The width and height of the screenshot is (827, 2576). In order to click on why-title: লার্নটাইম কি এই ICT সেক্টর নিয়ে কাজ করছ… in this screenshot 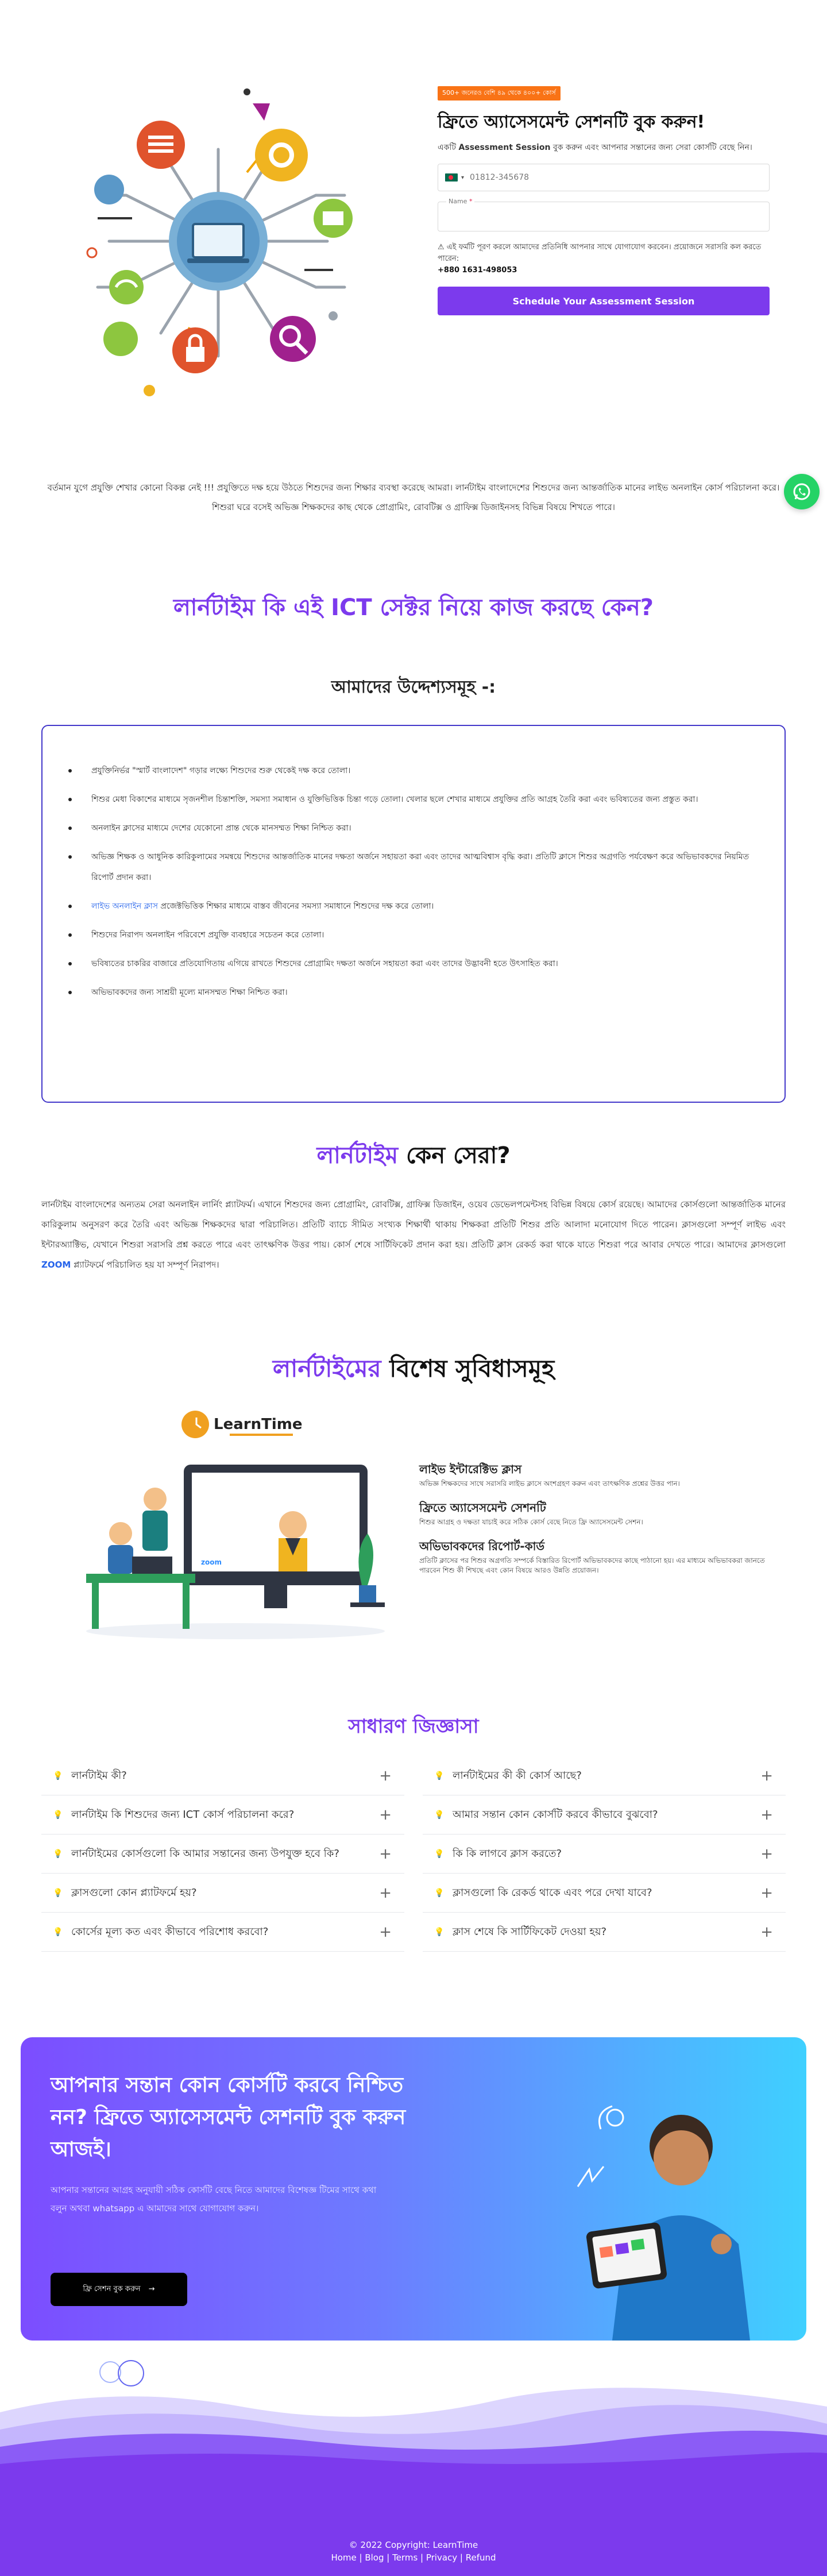, I will do `click(413, 607)`.